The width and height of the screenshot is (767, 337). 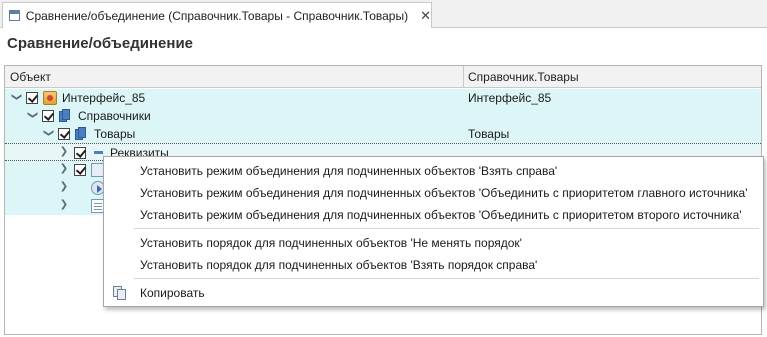 What do you see at coordinates (383, 134) in the screenshot?
I see `table-row: ❯ Товары Товары` at bounding box center [383, 134].